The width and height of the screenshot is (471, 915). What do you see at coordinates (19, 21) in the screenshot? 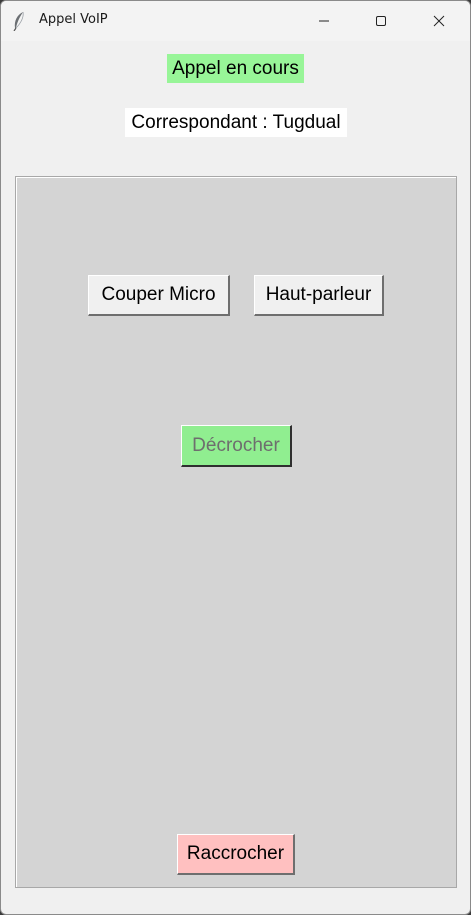
I see `feather-icon` at bounding box center [19, 21].